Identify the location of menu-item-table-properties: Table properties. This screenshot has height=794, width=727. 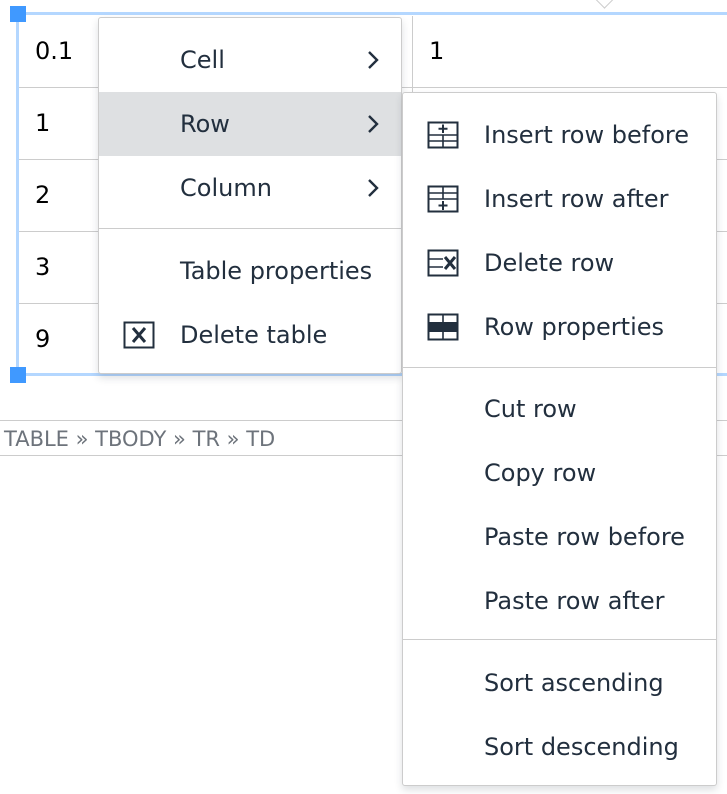
(250, 271).